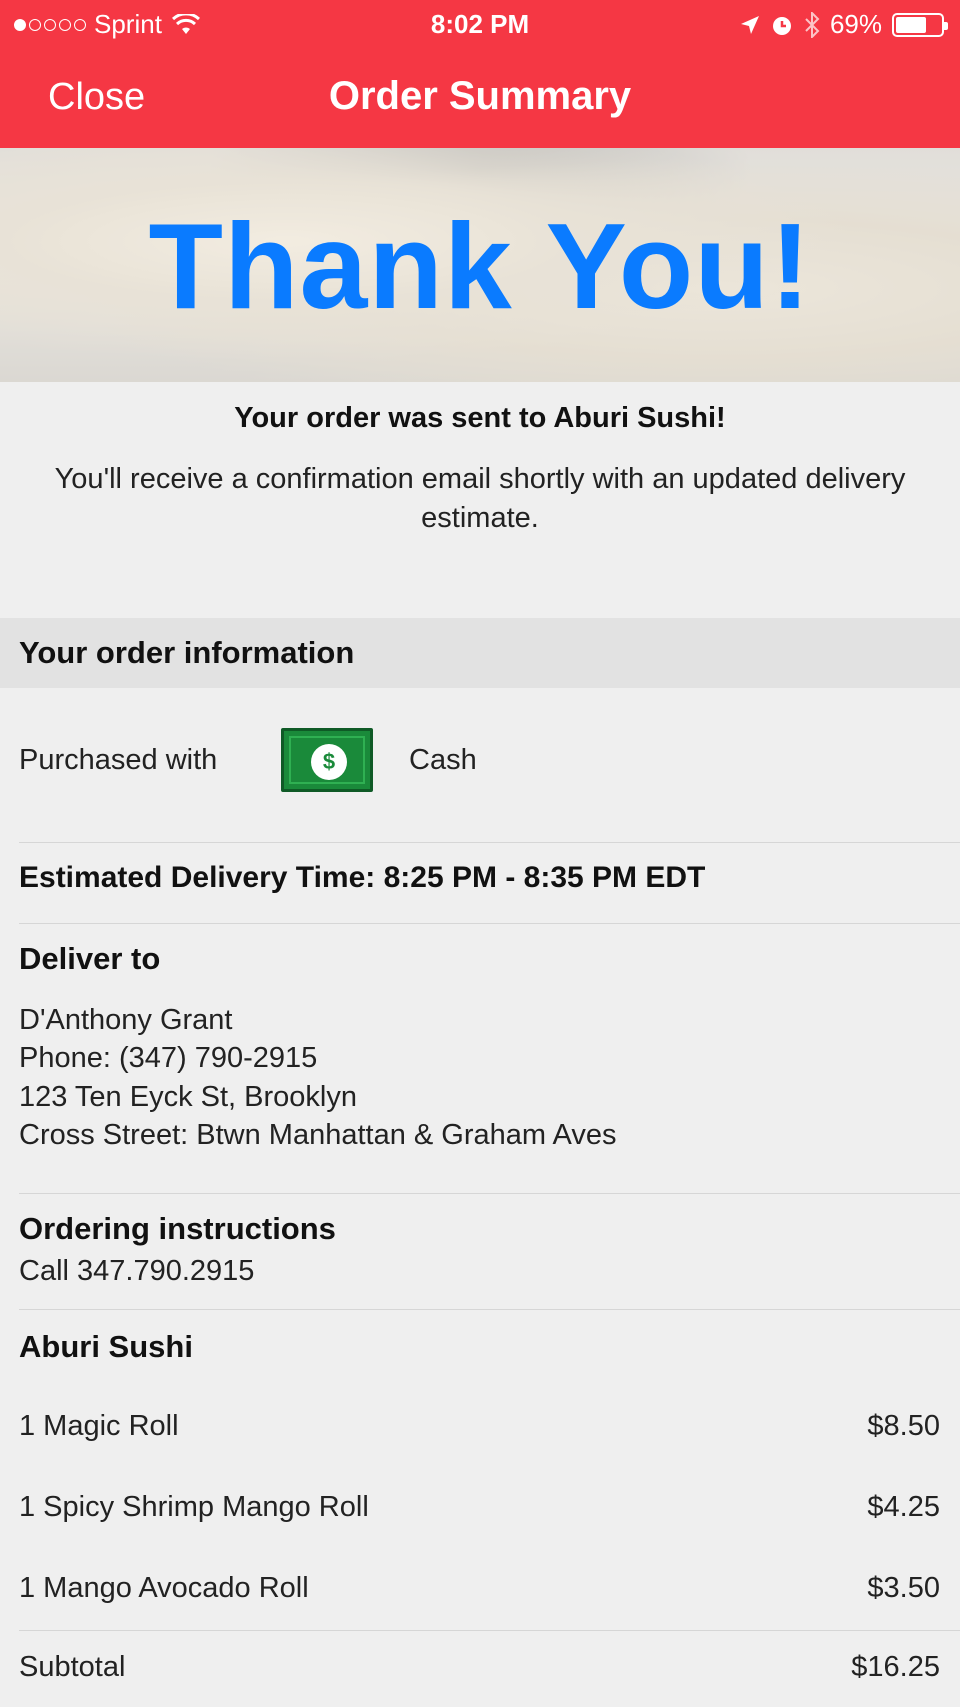 Image resolution: width=960 pixels, height=1707 pixels. What do you see at coordinates (480, 418) in the screenshot?
I see `confirmation-title: Your order was sent to Aburi Sushi!` at bounding box center [480, 418].